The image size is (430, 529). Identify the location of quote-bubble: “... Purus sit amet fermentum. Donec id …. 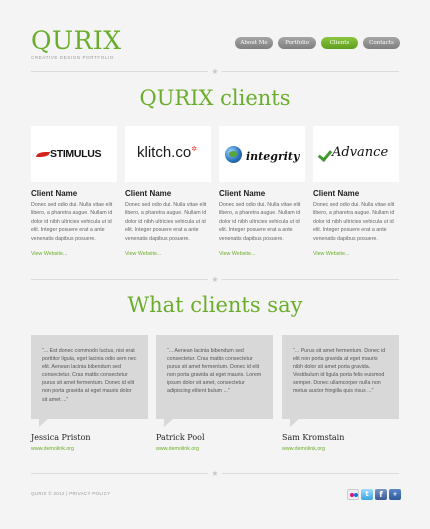
(340, 381).